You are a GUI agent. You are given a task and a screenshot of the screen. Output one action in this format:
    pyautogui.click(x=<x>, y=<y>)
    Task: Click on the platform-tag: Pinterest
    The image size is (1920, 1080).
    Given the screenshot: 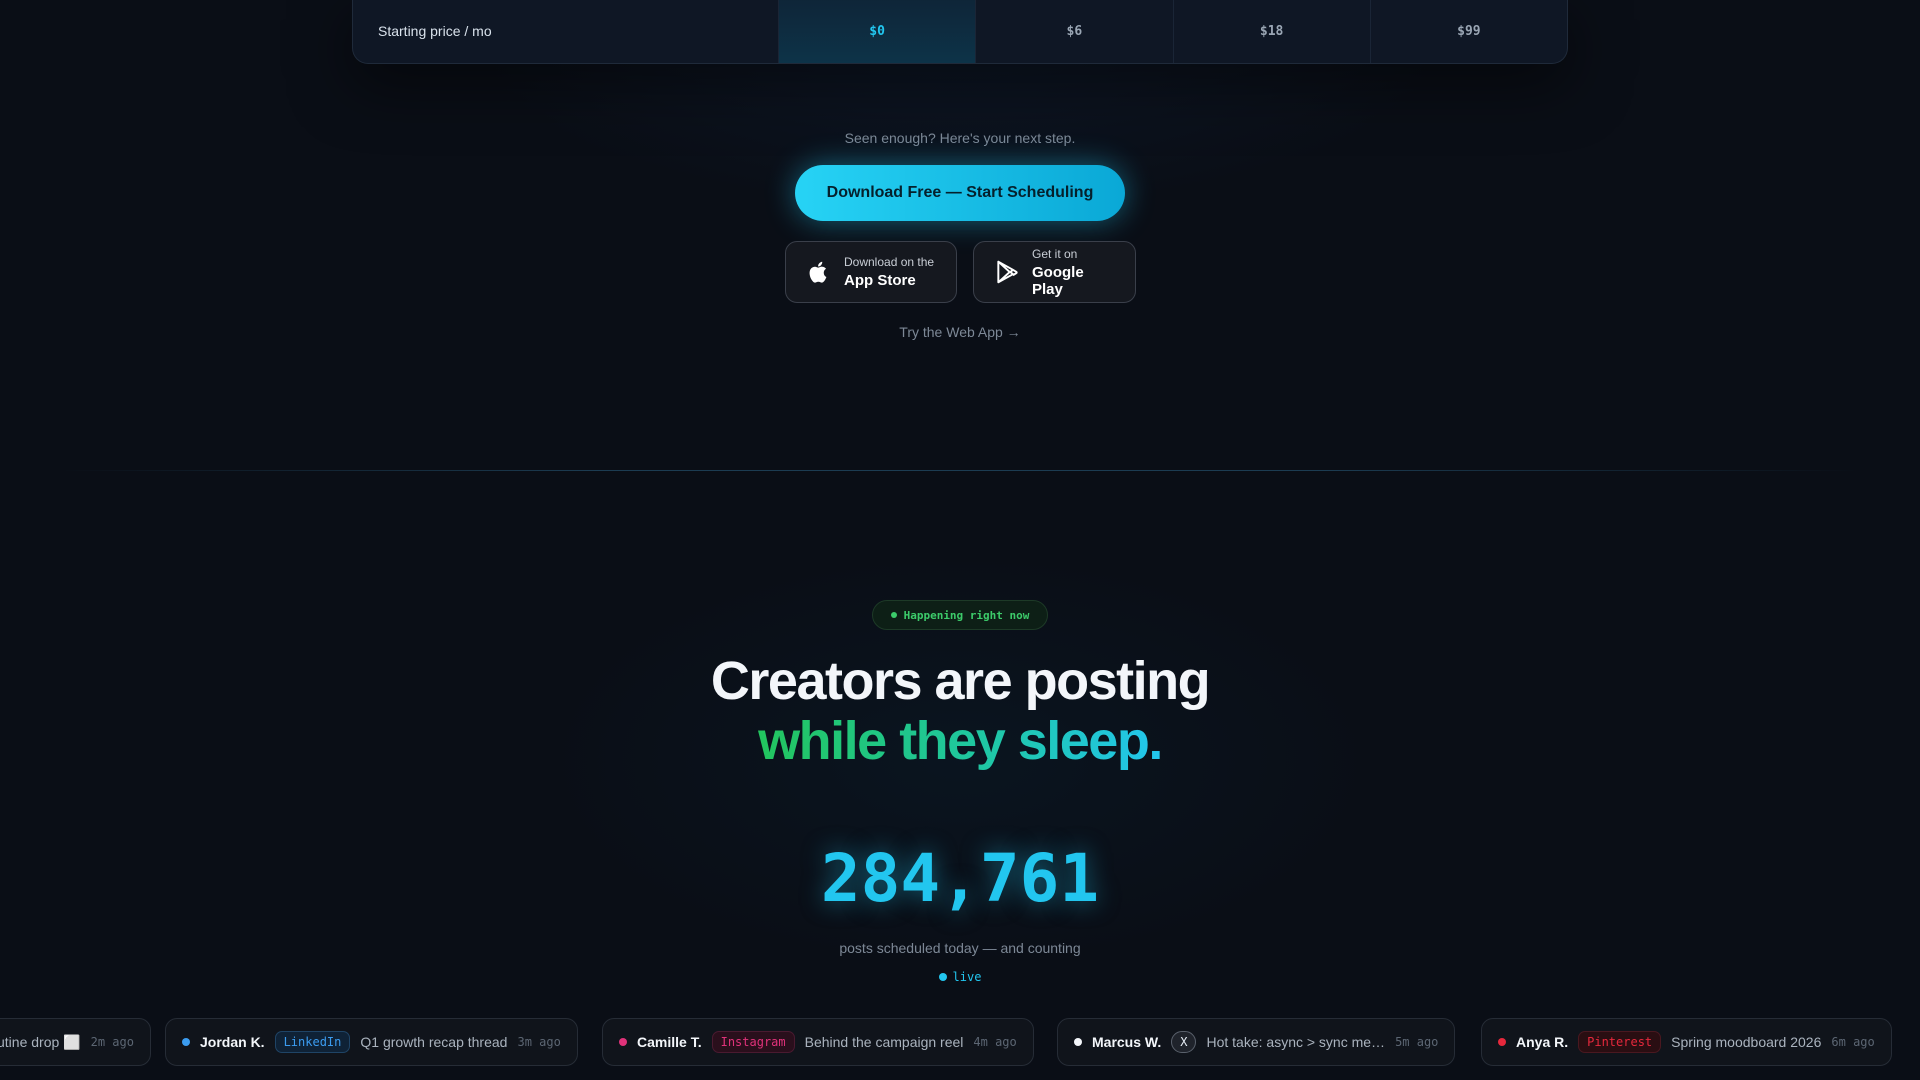 What is the action you would take?
    pyautogui.click(x=1620, y=1042)
    